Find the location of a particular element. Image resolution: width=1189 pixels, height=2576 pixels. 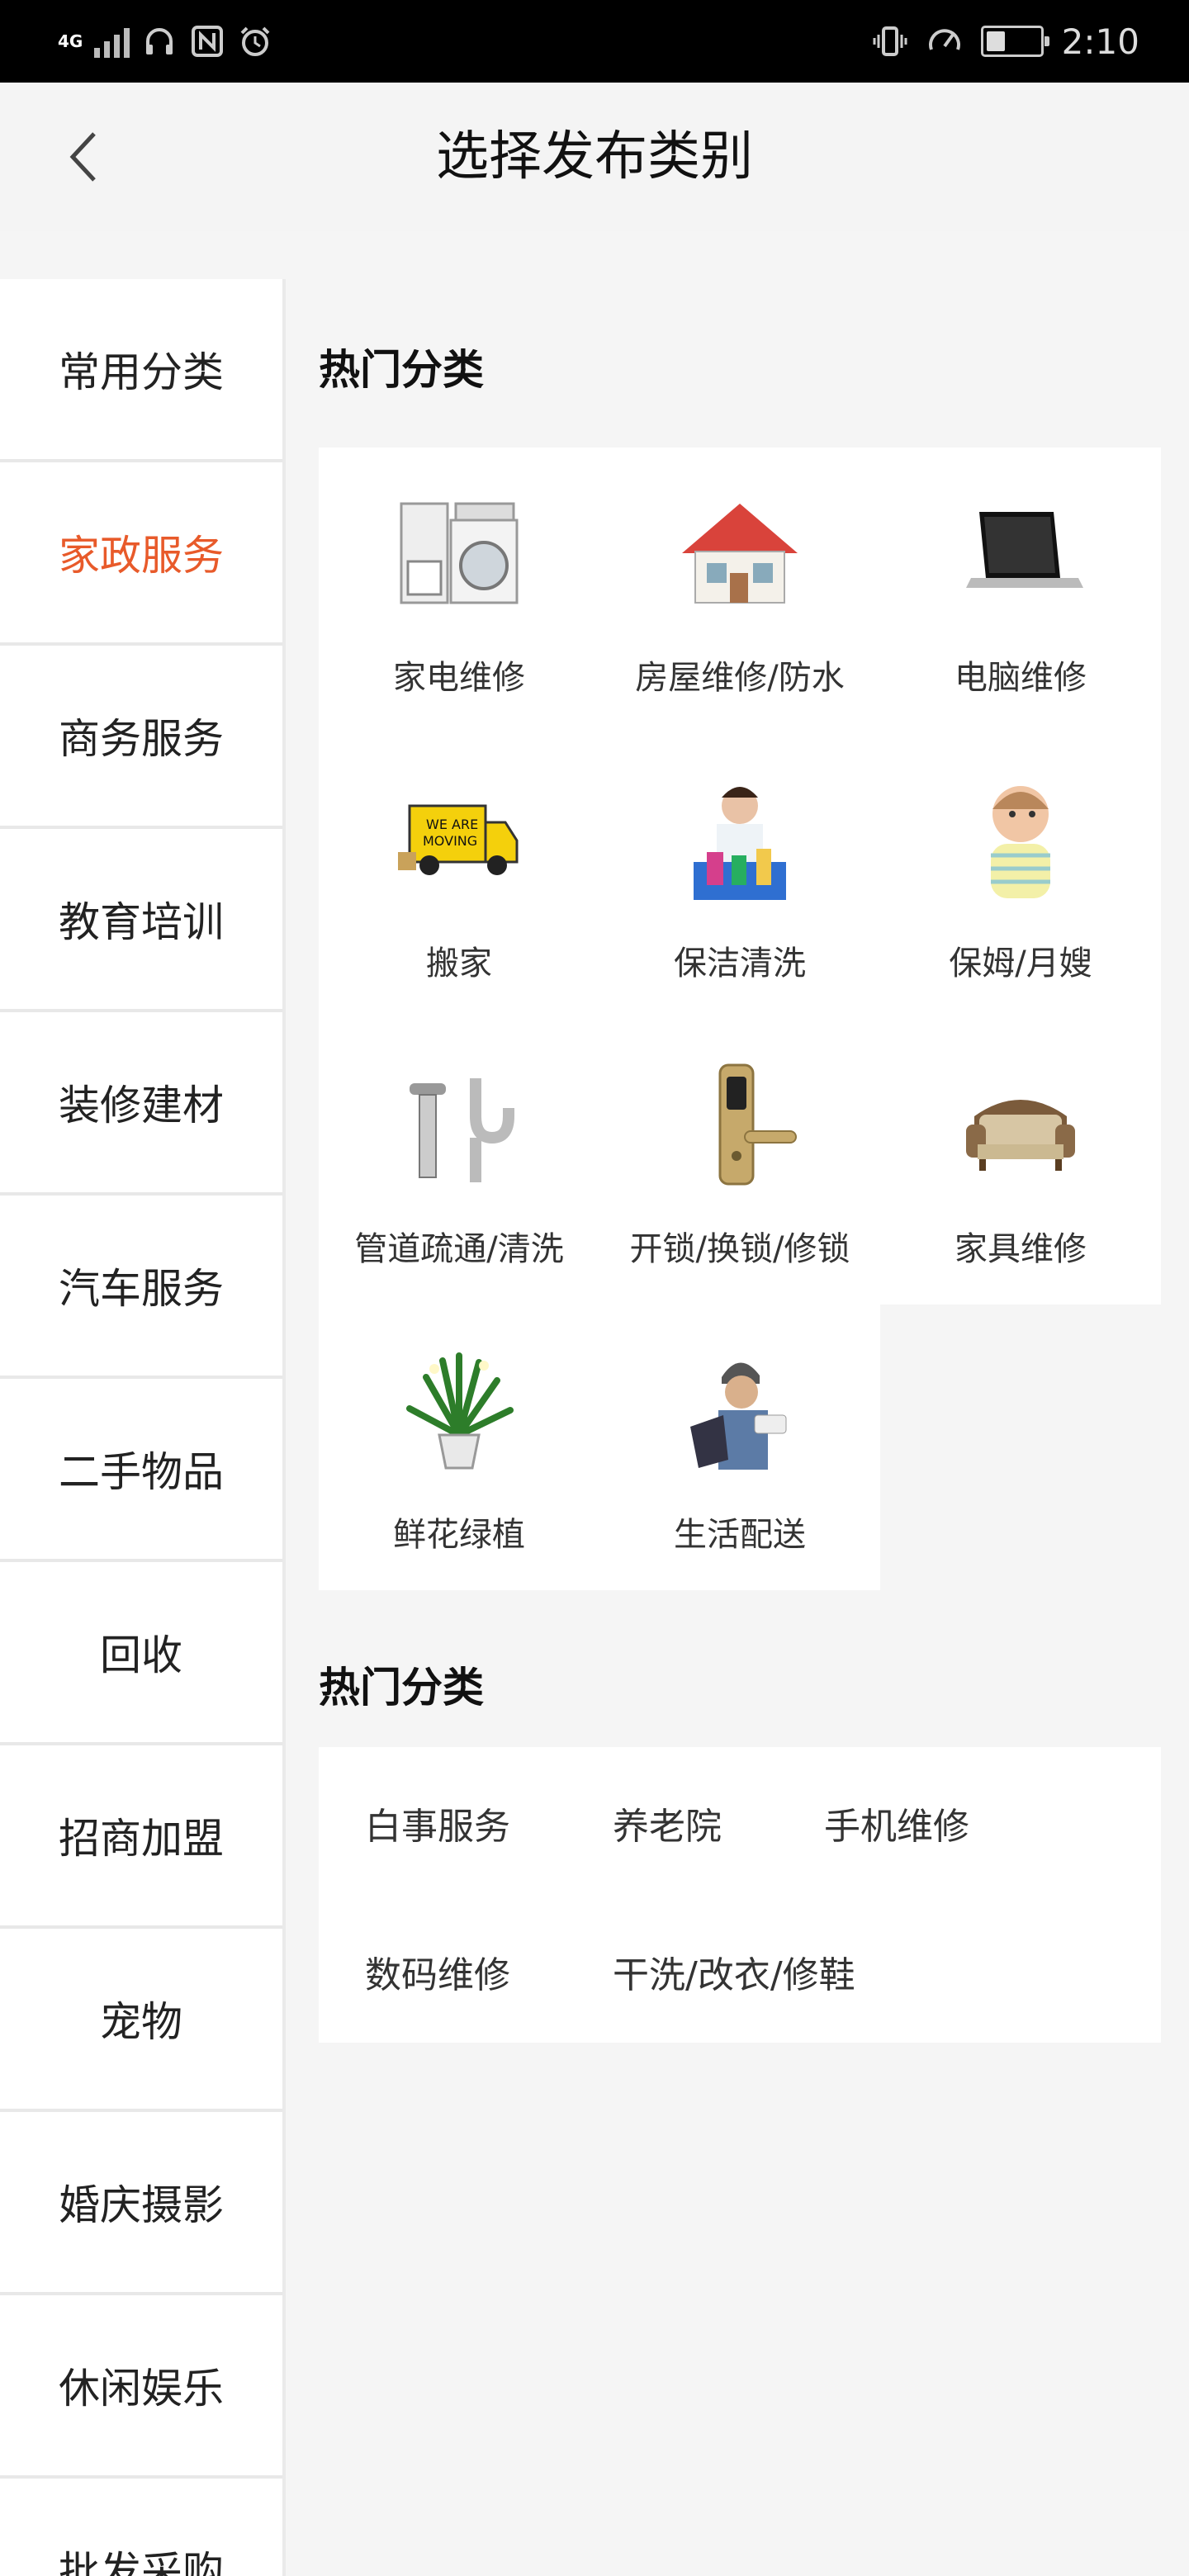

status-left-icons: 4G is located at coordinates (165, 41).